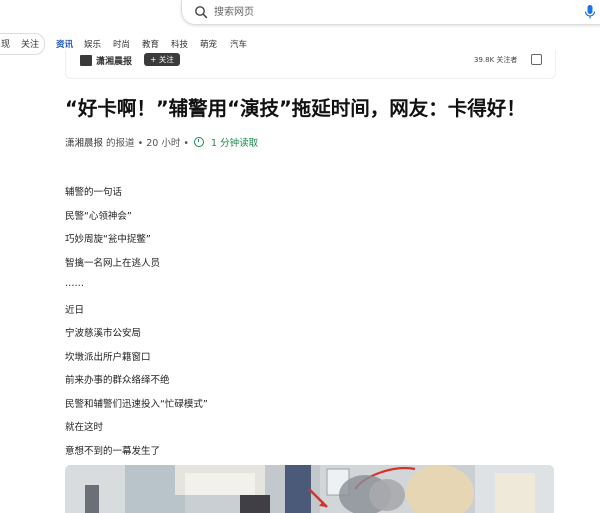 The height and width of the screenshot is (513, 600). Describe the element at coordinates (84, 427) in the screenshot. I see `body-line: 就在这时` at that location.